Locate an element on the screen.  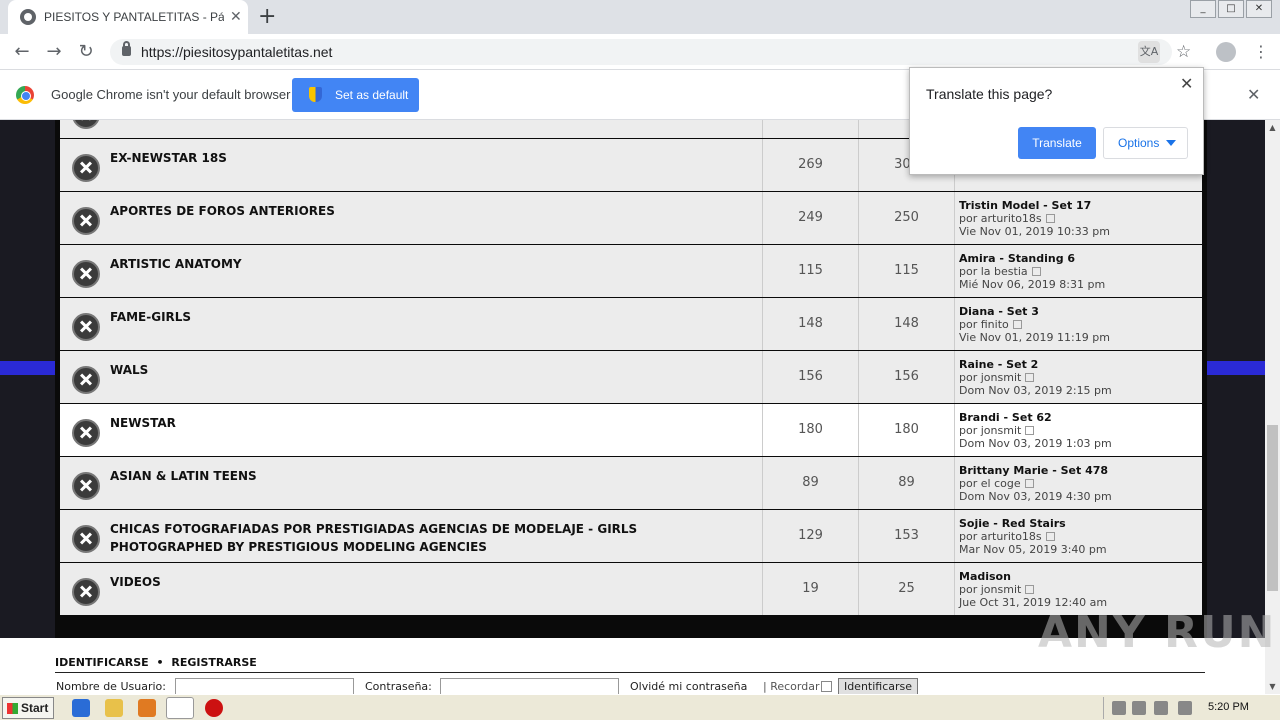
options-label: Options is located at coordinates (1139, 143).